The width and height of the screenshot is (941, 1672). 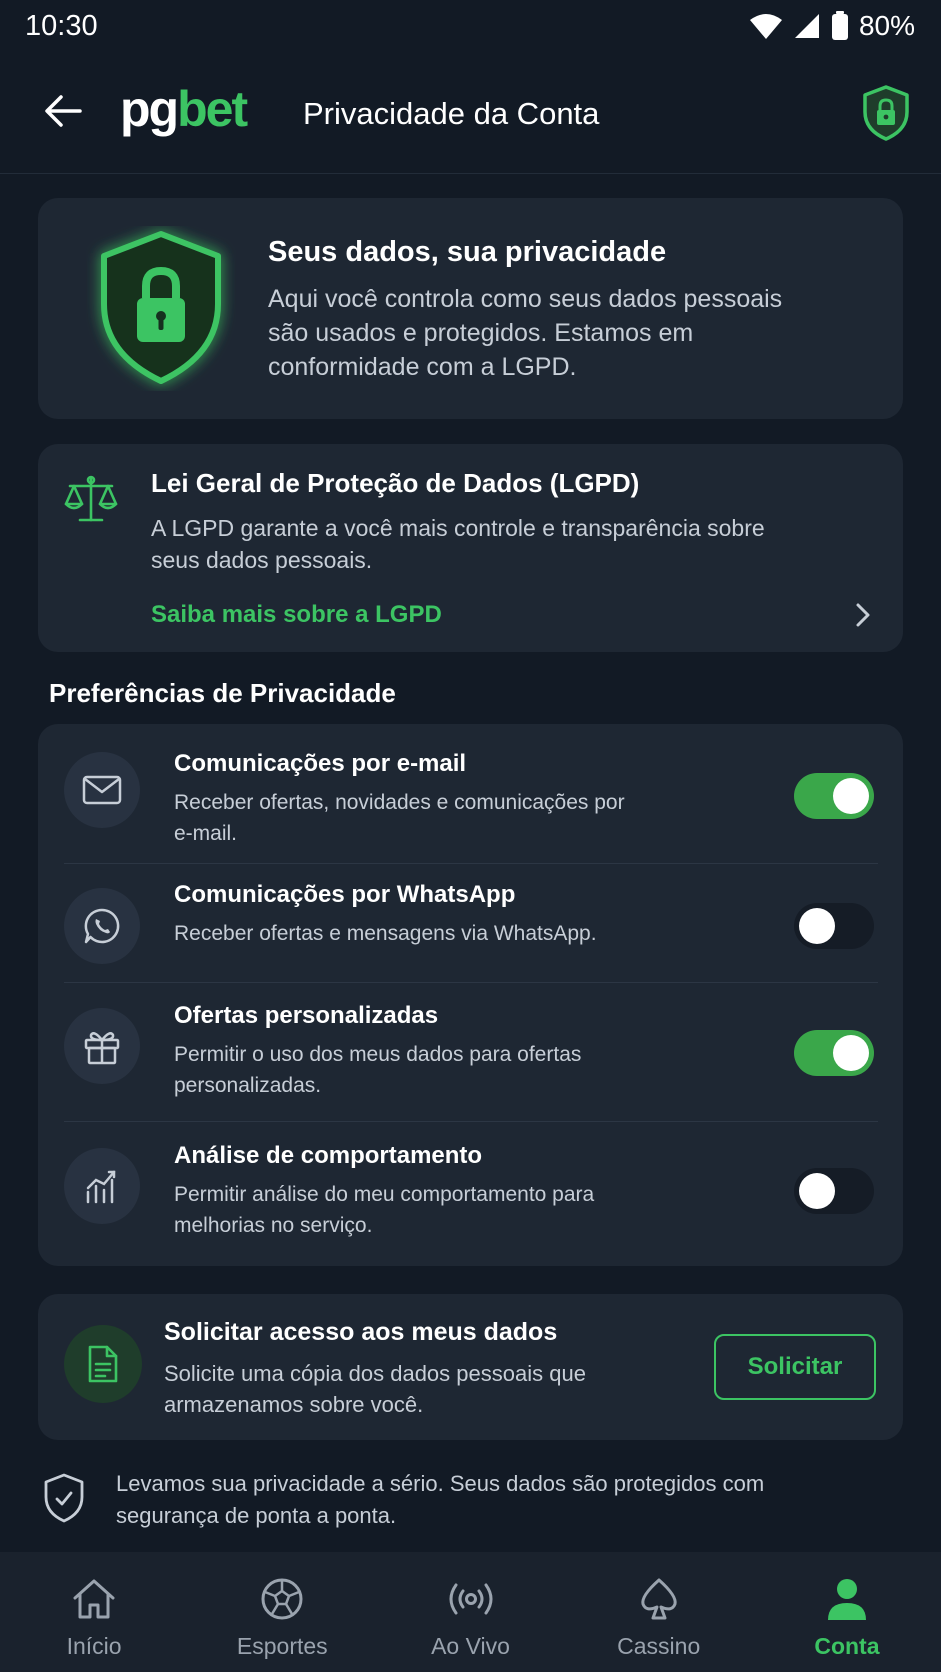 I want to click on wifi-icon, so click(x=765, y=26).